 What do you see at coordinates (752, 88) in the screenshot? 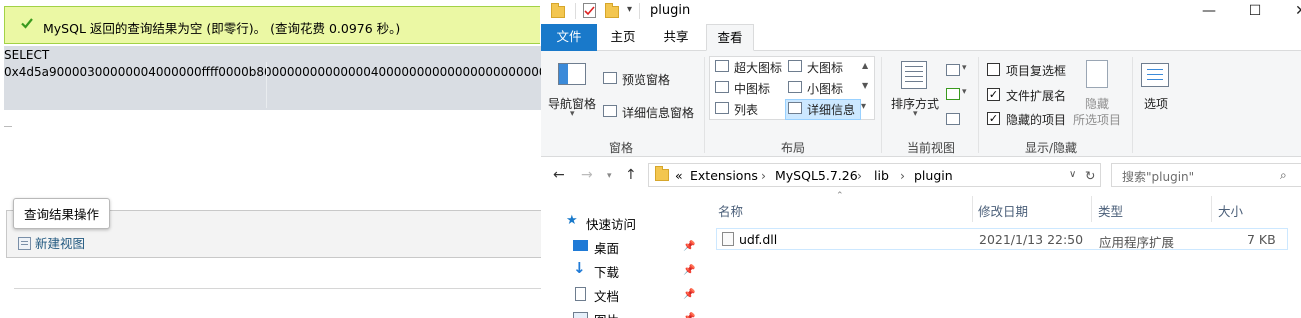
I see `layout-medium-icons: 中图标` at bounding box center [752, 88].